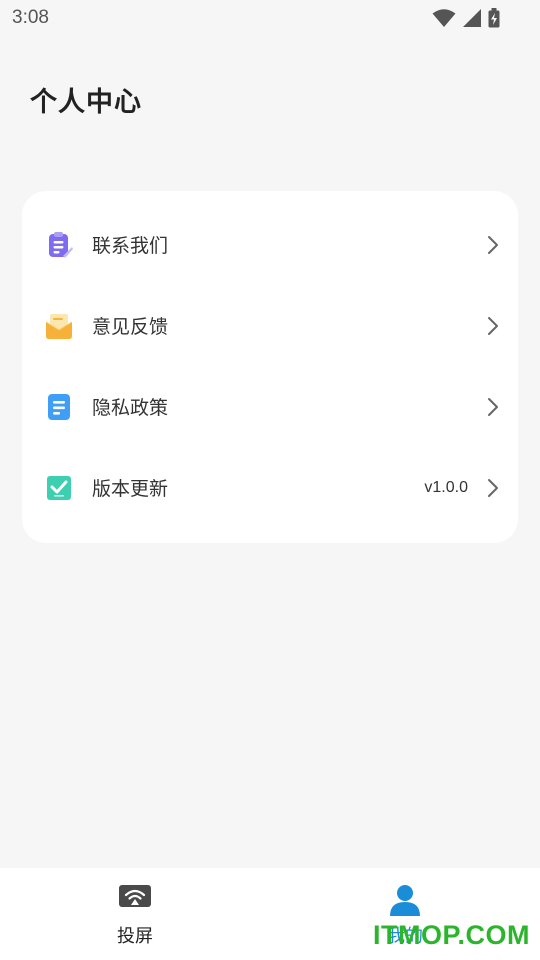  Describe the element at coordinates (444, 18) in the screenshot. I see `wifi-icon` at that location.